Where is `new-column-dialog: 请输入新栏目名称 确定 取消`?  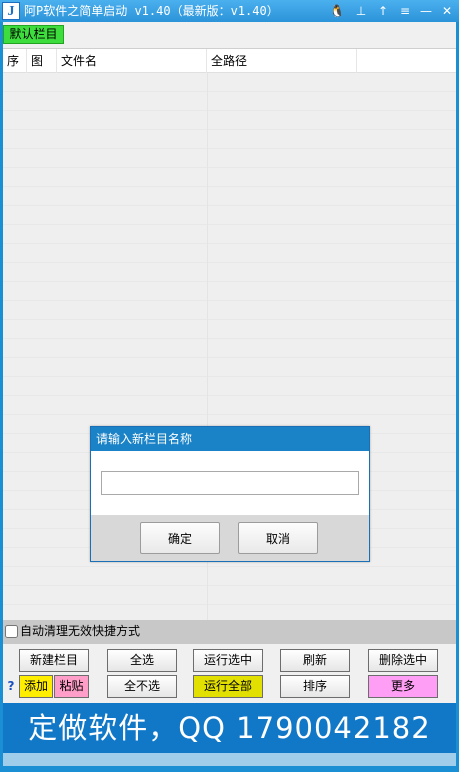
new-column-dialog: 请输入新栏目名称 确定 取消 is located at coordinates (230, 494).